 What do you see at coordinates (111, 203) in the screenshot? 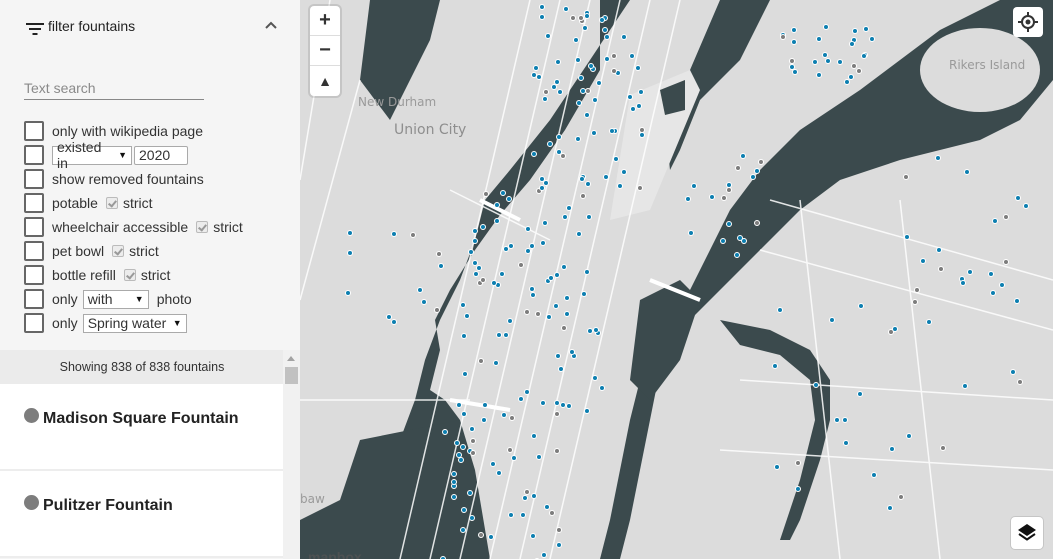
I see `potable-strict-checkbox` at bounding box center [111, 203].